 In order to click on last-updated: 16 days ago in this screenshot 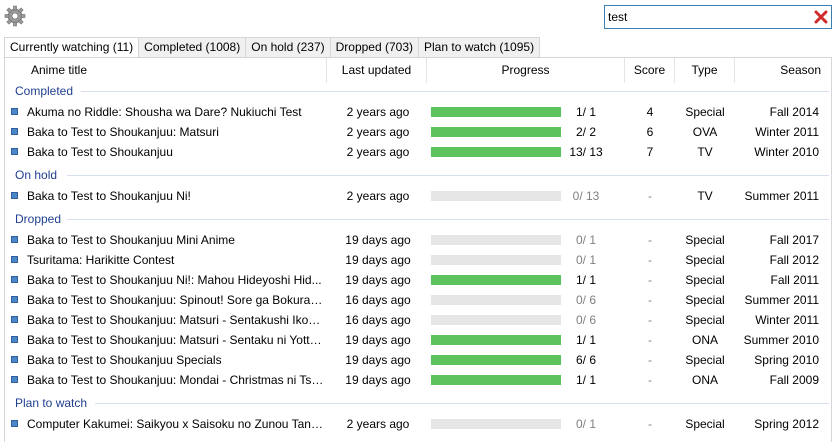, I will do `click(378, 320)`.